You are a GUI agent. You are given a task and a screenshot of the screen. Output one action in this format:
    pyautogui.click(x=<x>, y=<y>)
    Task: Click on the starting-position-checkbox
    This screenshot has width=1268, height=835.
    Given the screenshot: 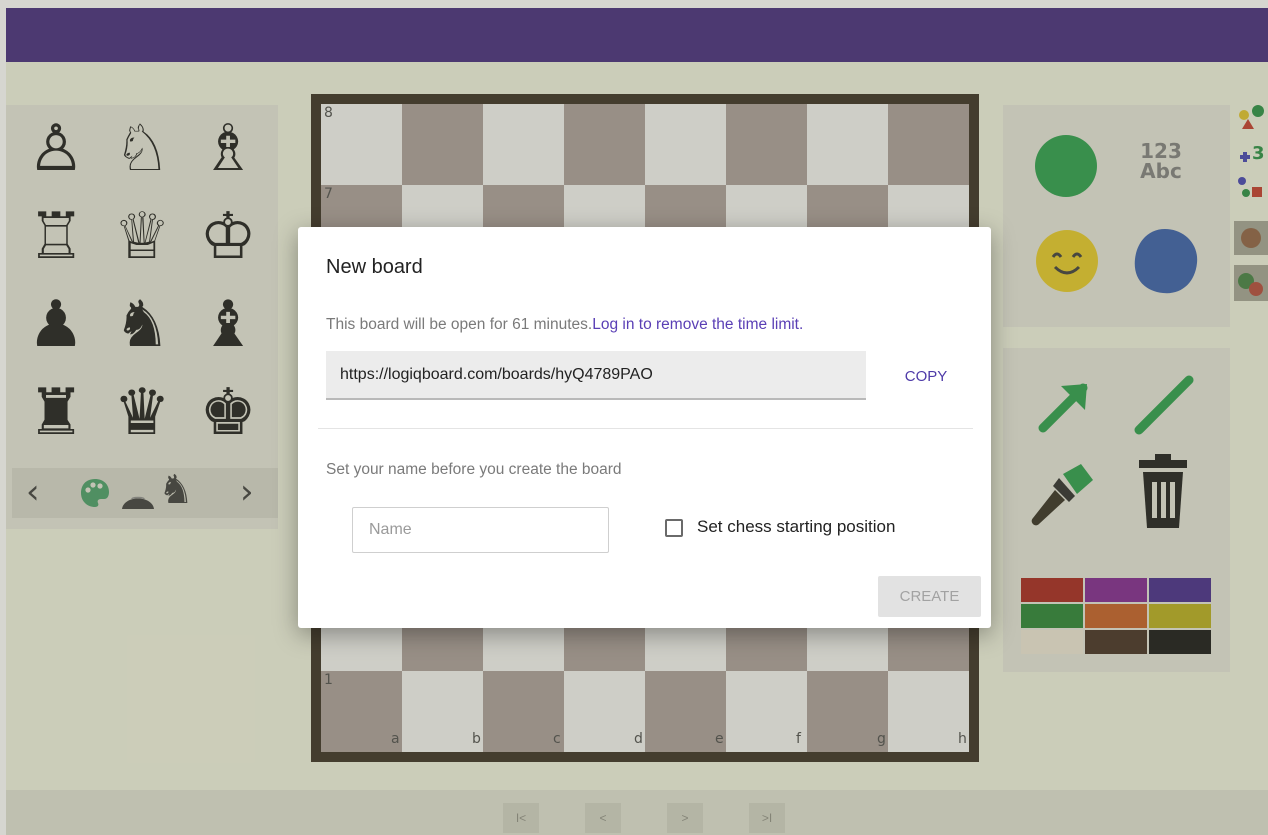 What is the action you would take?
    pyautogui.click(x=674, y=528)
    